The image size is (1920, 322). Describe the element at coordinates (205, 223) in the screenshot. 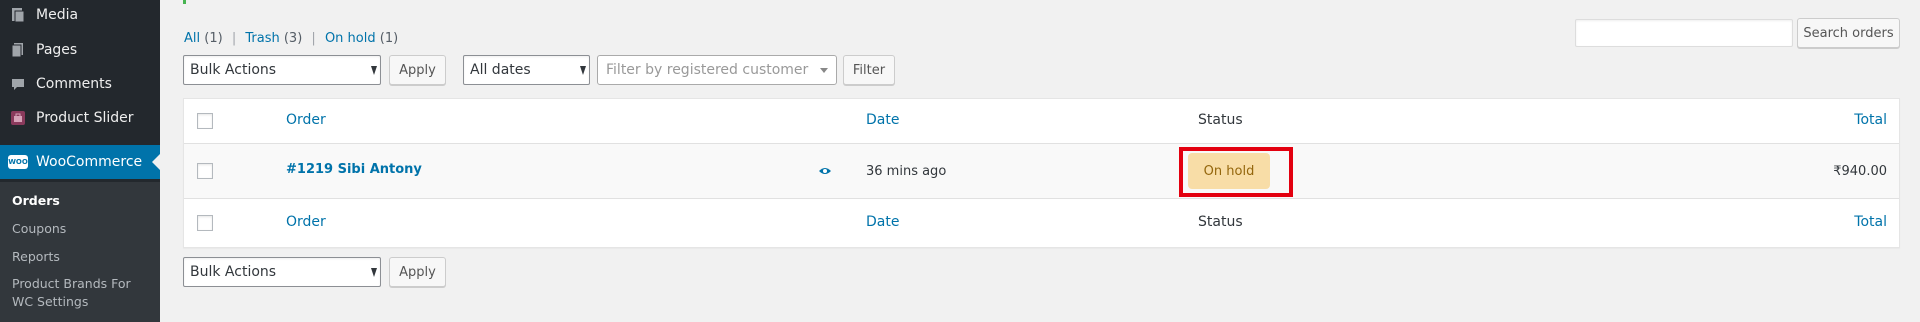

I see `select-all-checkbox-footer` at that location.